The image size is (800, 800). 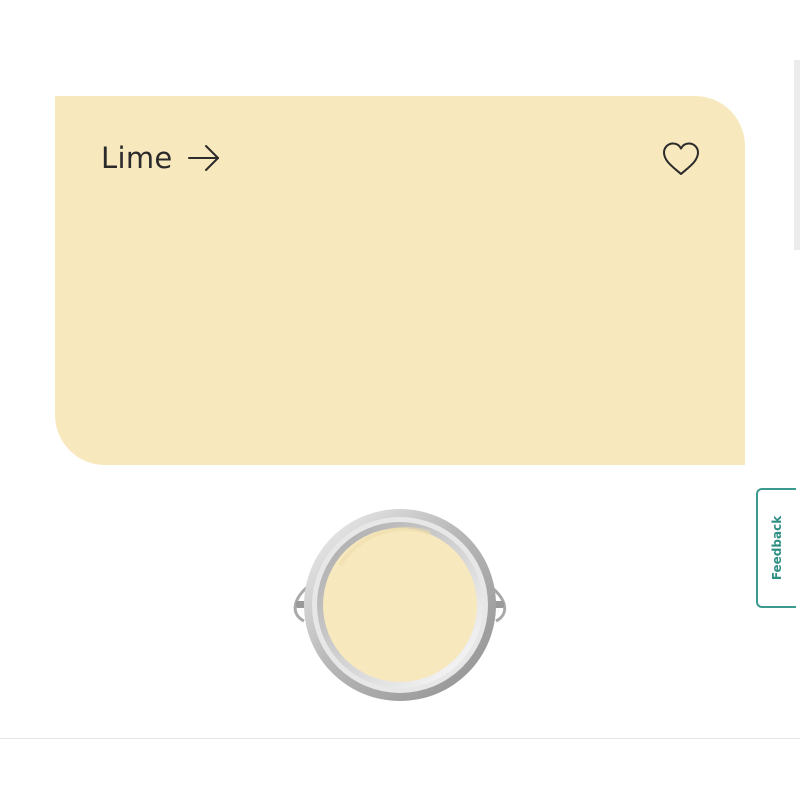 What do you see at coordinates (797, 155) in the screenshot?
I see `scrollbar-edge` at bounding box center [797, 155].